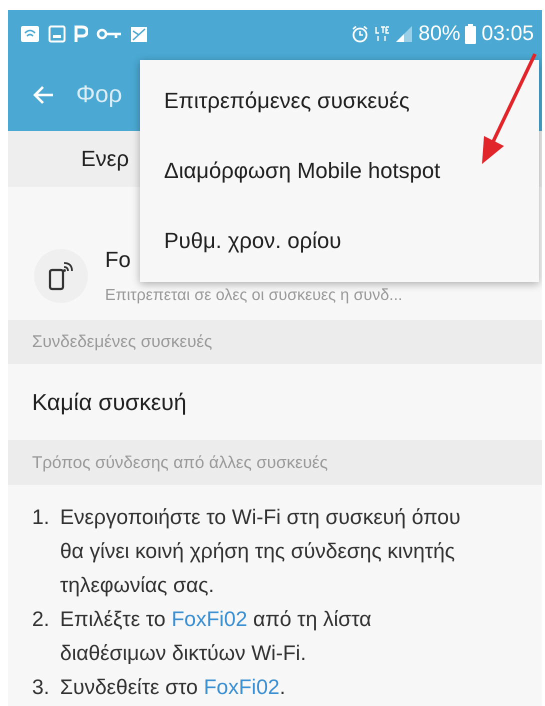 The width and height of the screenshot is (545, 706). What do you see at coordinates (275, 462) in the screenshot?
I see `section-header: Τρόπος σύνδεσης από άλλες συσκευές` at bounding box center [275, 462].